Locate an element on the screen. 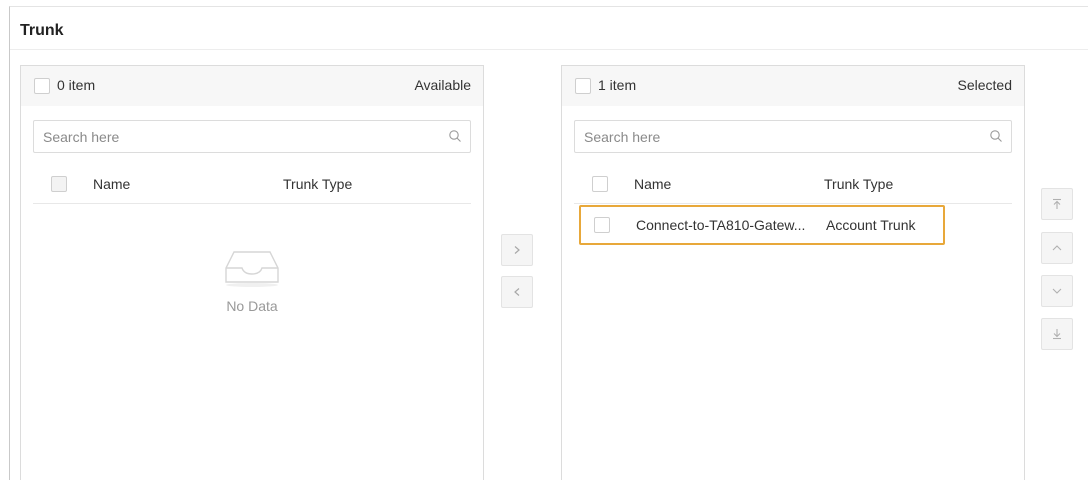  move-left-button is located at coordinates (517, 292).